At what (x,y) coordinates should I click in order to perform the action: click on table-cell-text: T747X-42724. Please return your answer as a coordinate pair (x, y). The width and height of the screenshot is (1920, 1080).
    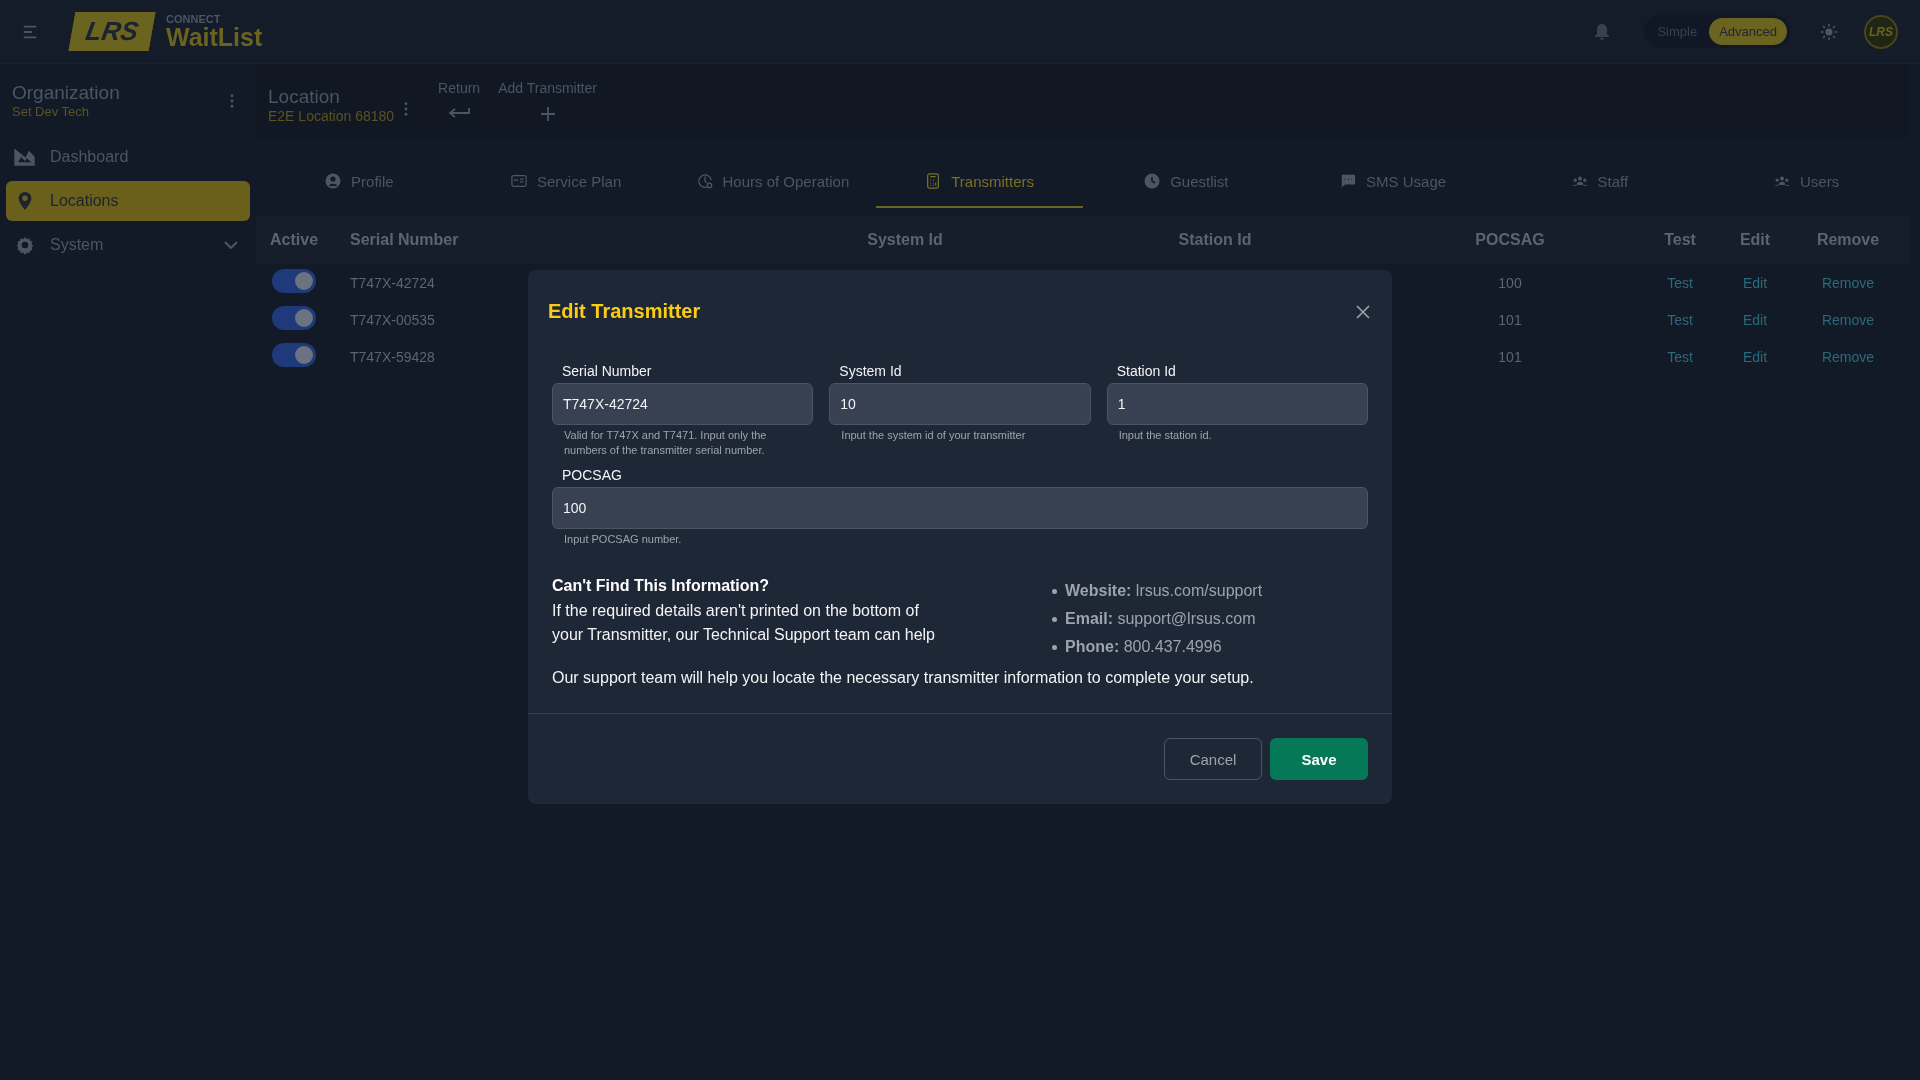
    Looking at the image, I should click on (393, 282).